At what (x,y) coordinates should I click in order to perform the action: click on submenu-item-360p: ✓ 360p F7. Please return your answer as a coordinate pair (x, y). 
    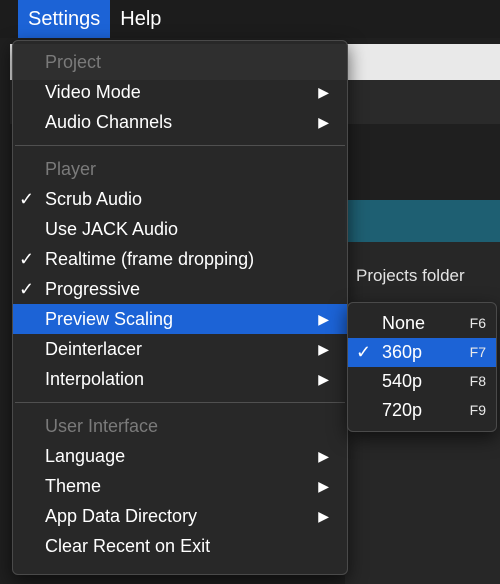
    Looking at the image, I should click on (422, 352).